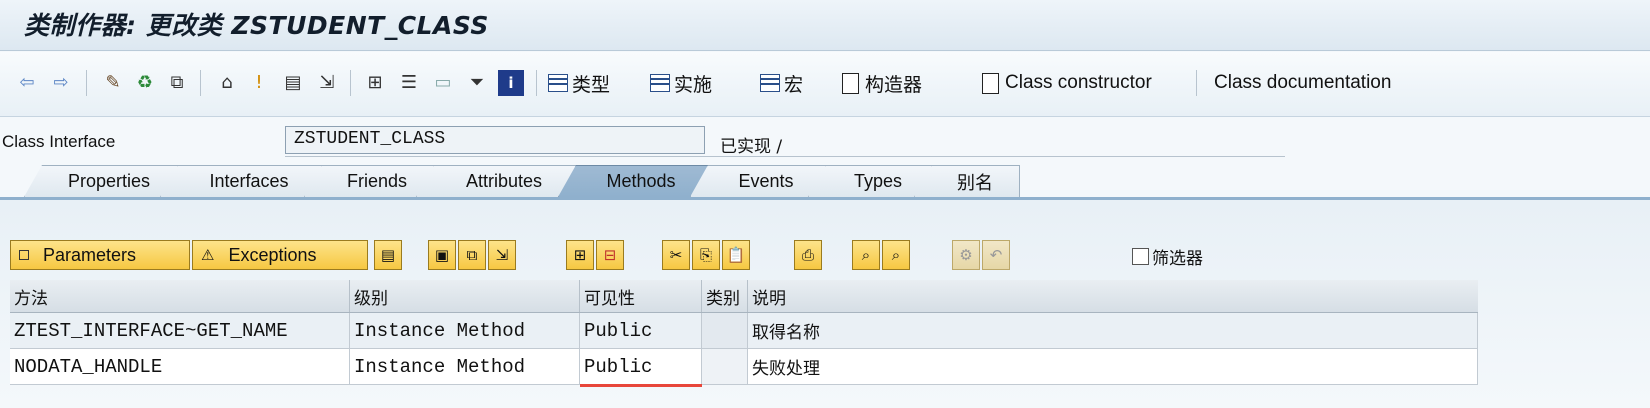  What do you see at coordinates (825, 25) in the screenshot?
I see `title-bar: 类制作器: 更改类 ZSTUDENT_CLASS` at bounding box center [825, 25].